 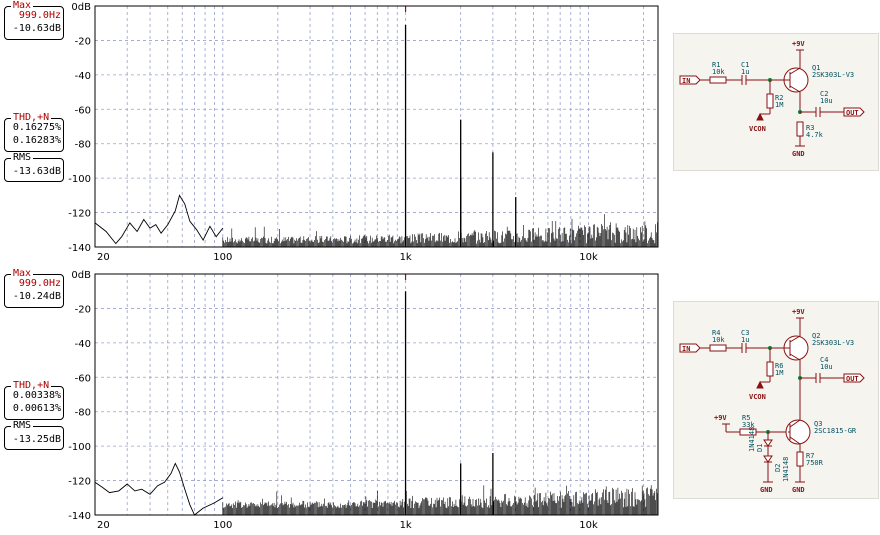 I want to click on c1-value: 1u, so click(x=745, y=72).